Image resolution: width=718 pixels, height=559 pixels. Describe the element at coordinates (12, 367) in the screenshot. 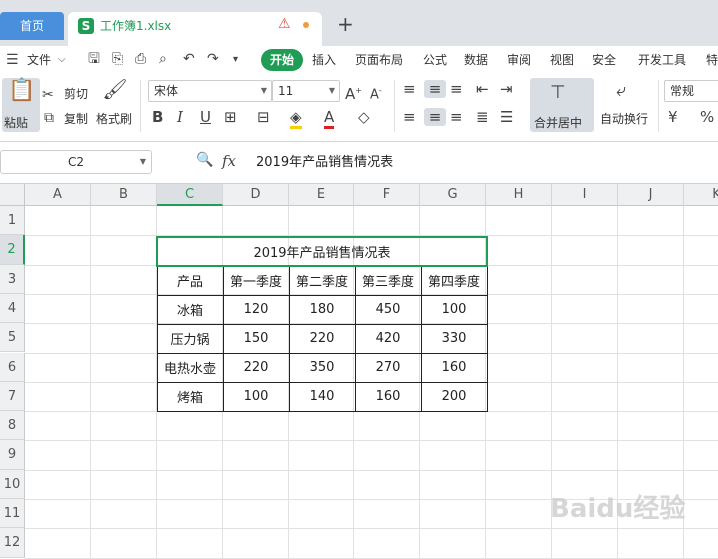

I see `row-header-6: 6` at that location.